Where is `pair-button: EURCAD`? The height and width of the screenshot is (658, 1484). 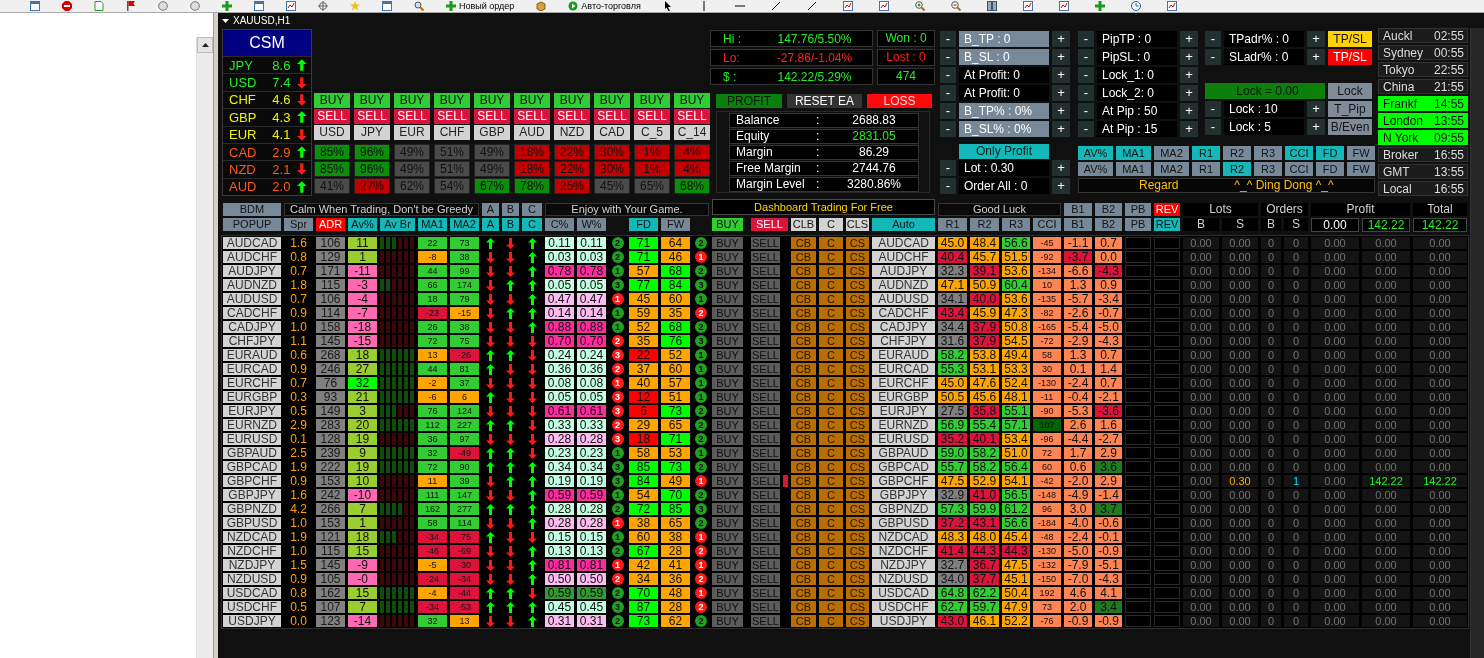
pair-button: EURCAD is located at coordinates (903, 369).